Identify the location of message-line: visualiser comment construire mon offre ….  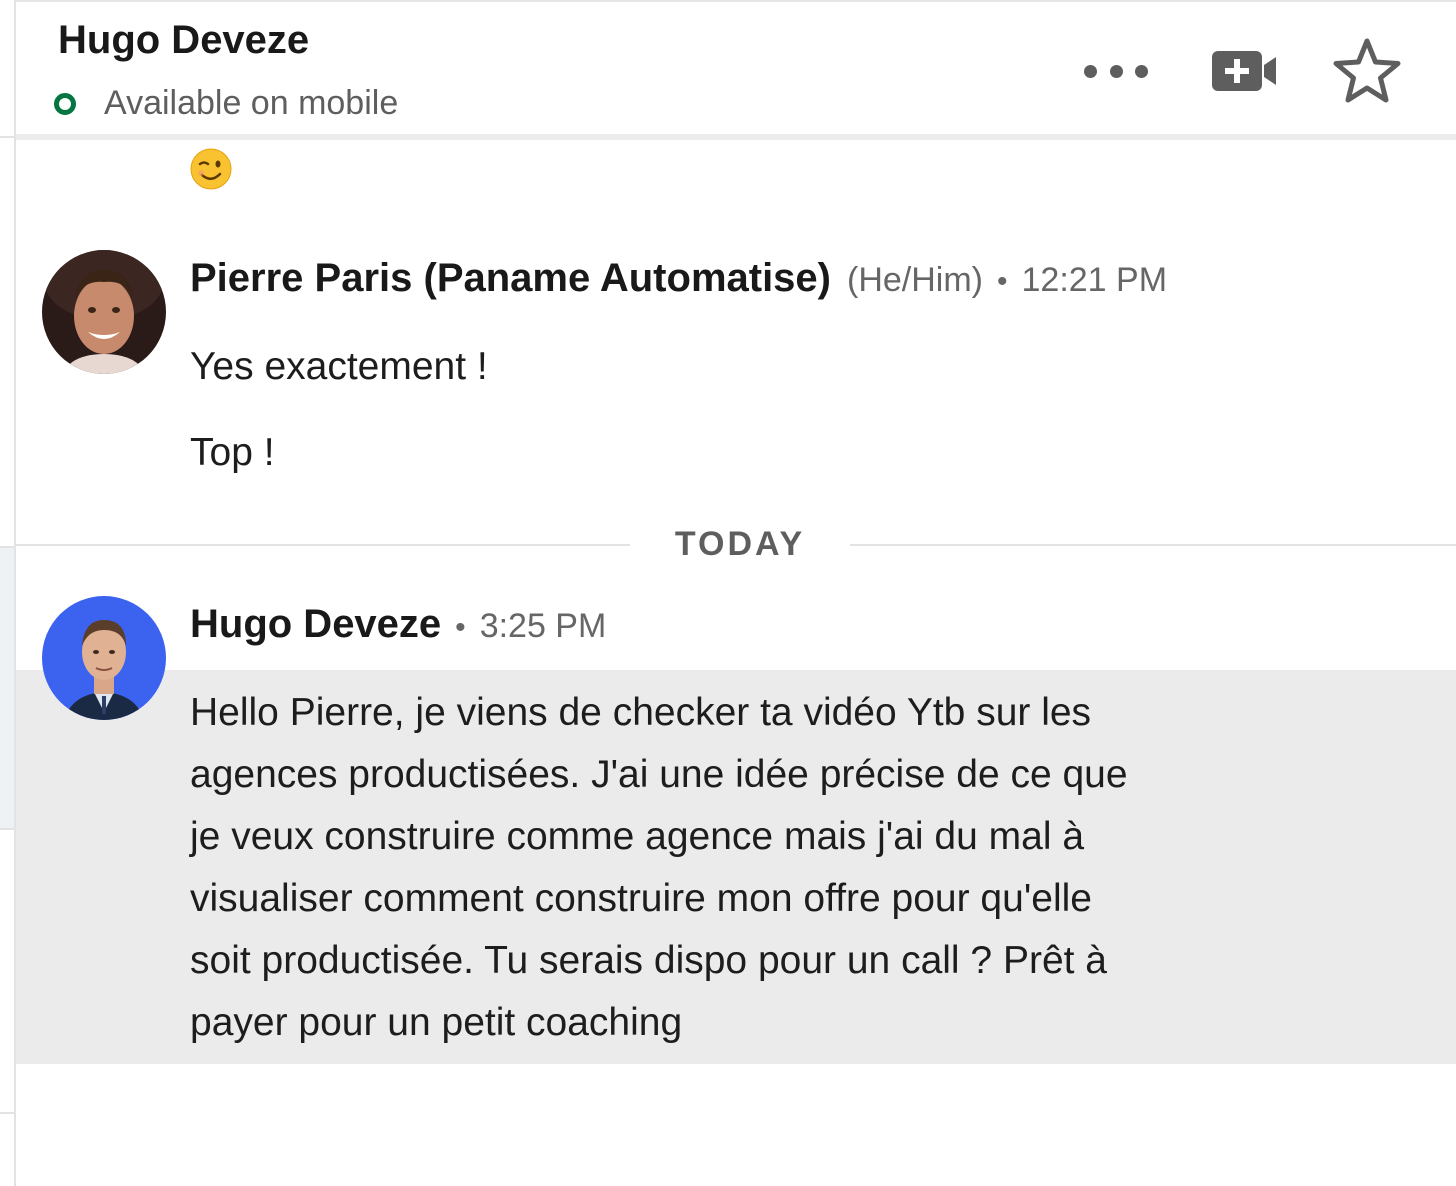
(641, 898).